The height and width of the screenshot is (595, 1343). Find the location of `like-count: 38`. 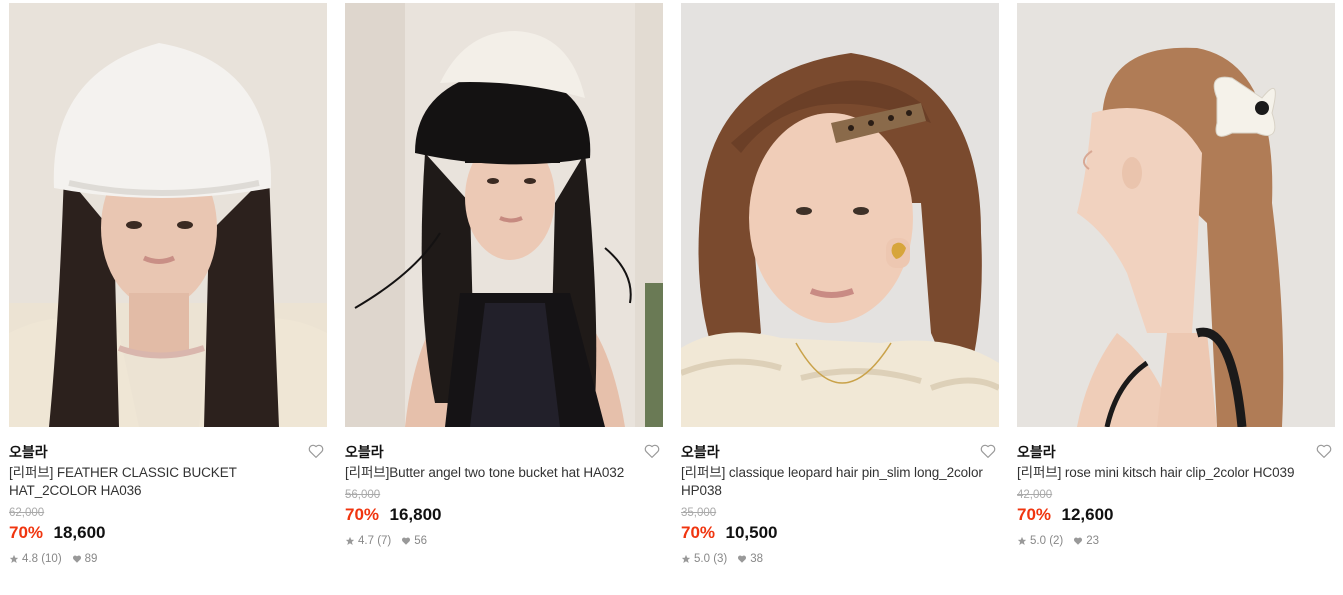

like-count: 38 is located at coordinates (757, 559).